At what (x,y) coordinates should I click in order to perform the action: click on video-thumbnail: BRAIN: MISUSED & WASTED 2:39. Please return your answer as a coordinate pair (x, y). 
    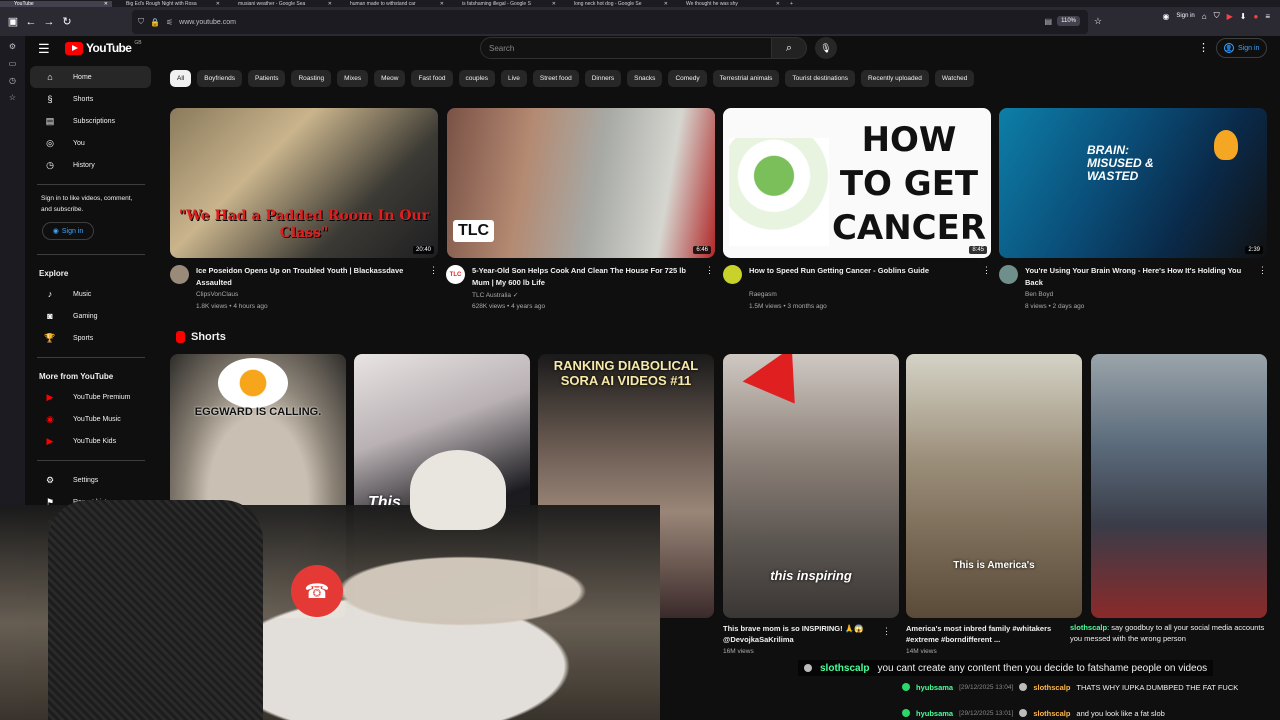
    Looking at the image, I should click on (1133, 183).